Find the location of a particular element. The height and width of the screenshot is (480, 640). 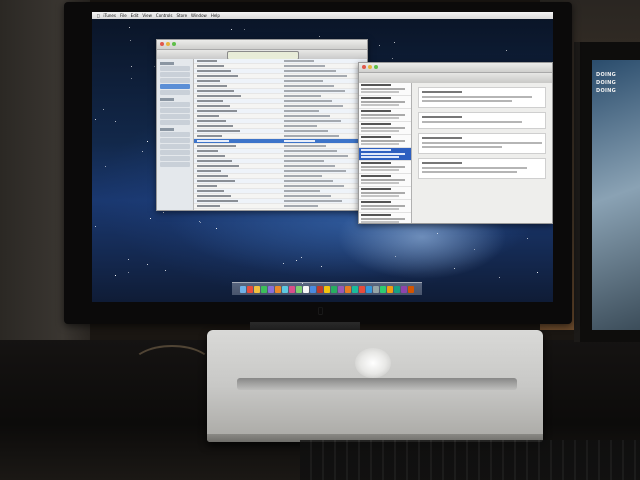

dock-reflection is located at coordinates (377, 384).